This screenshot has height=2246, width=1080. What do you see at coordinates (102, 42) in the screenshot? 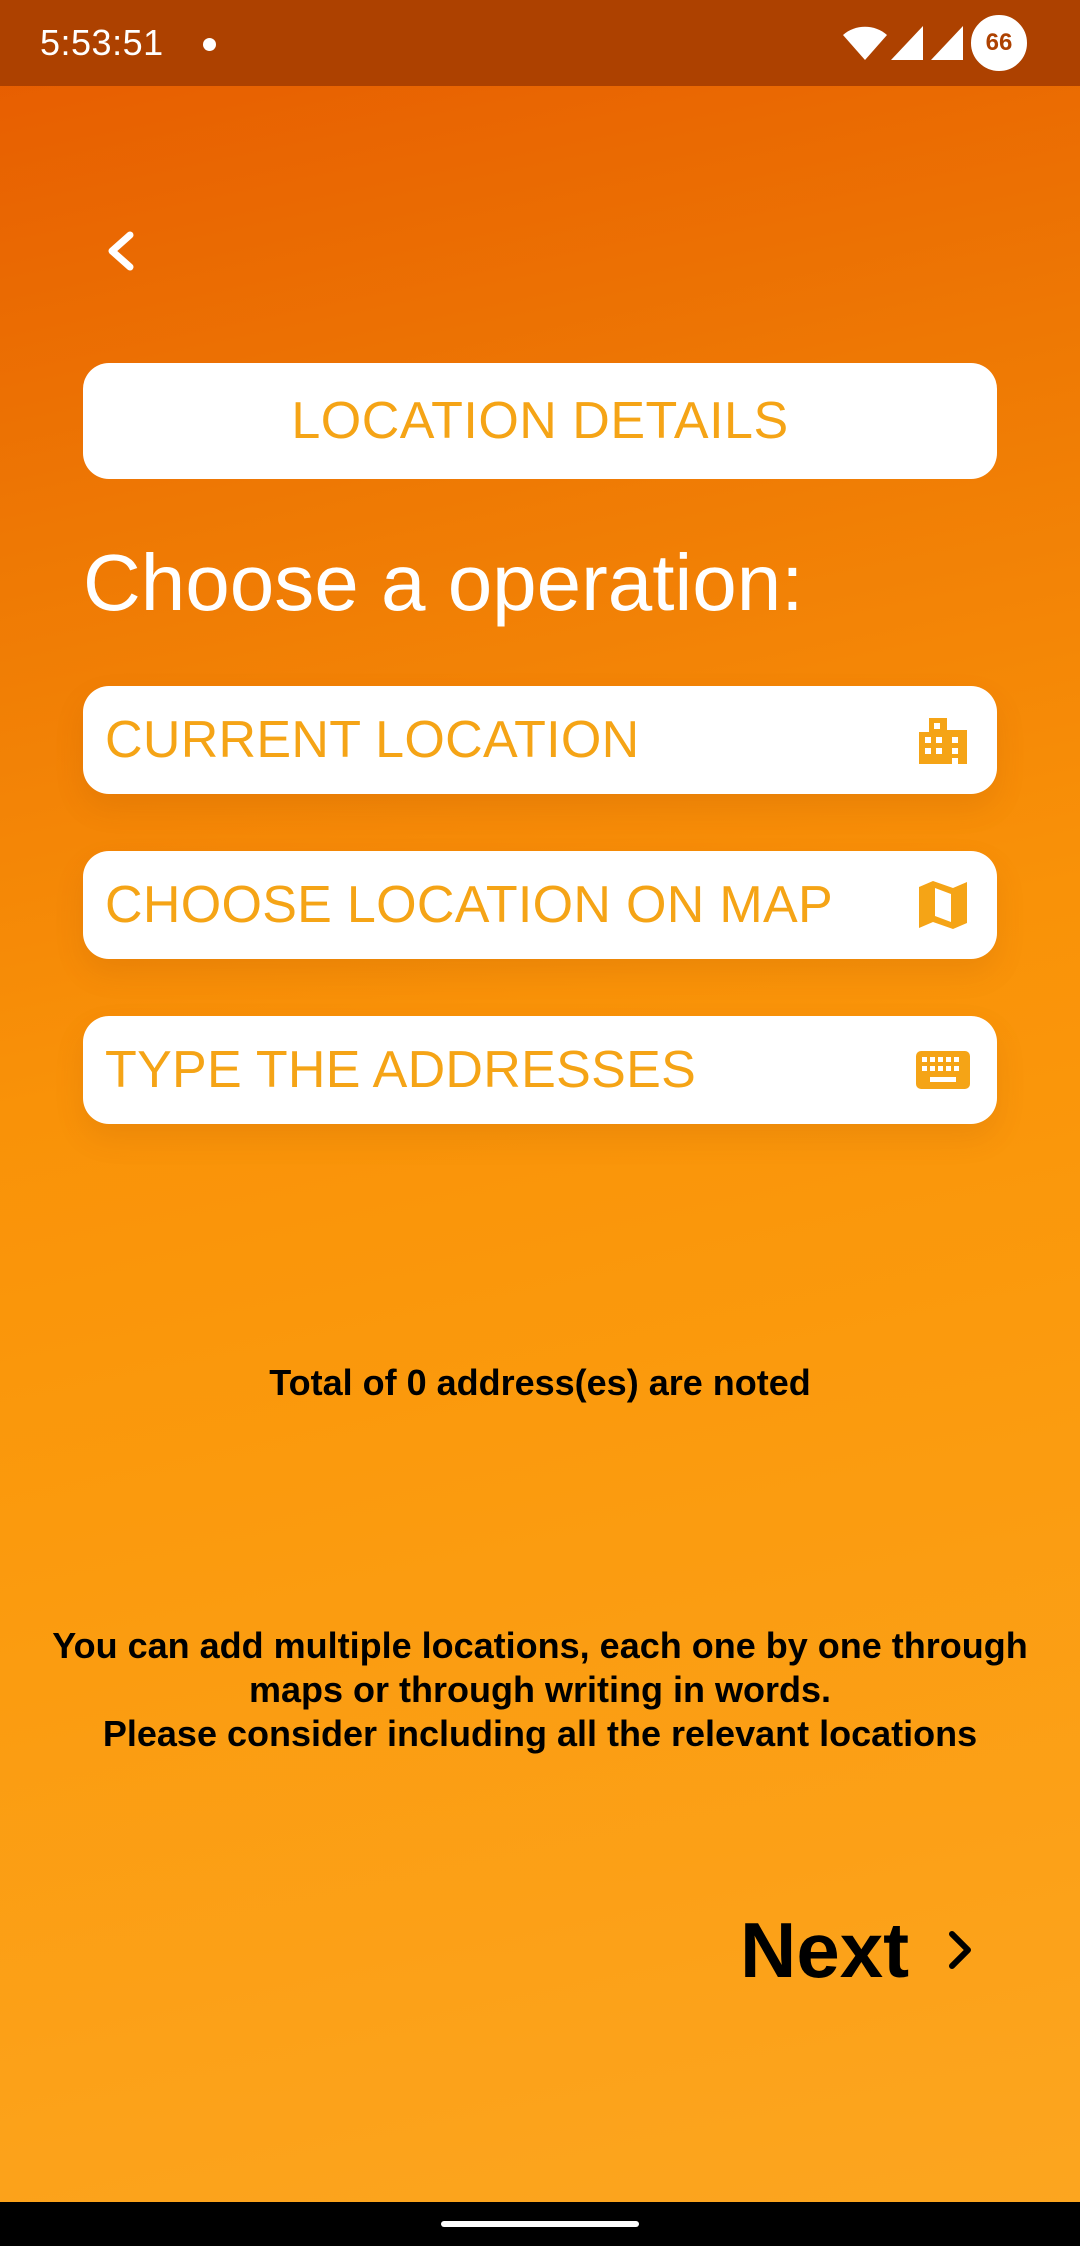
I see `status-time: 5:53:51` at bounding box center [102, 42].